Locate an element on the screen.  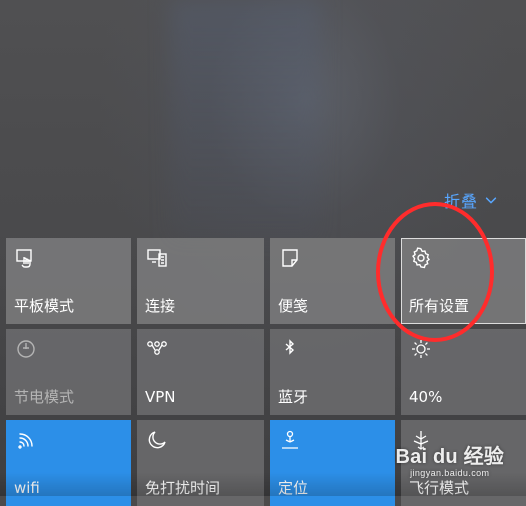
battery-saver-icon is located at coordinates (26, 349).